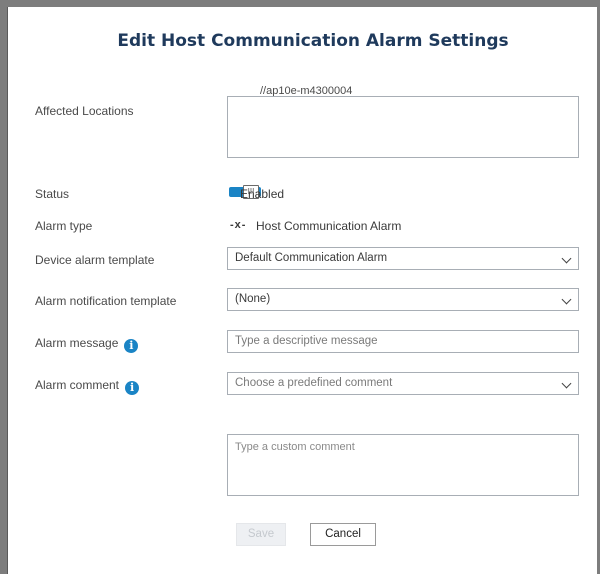  I want to click on alarm-comment-select: Choose a predefined comment, so click(403, 383).